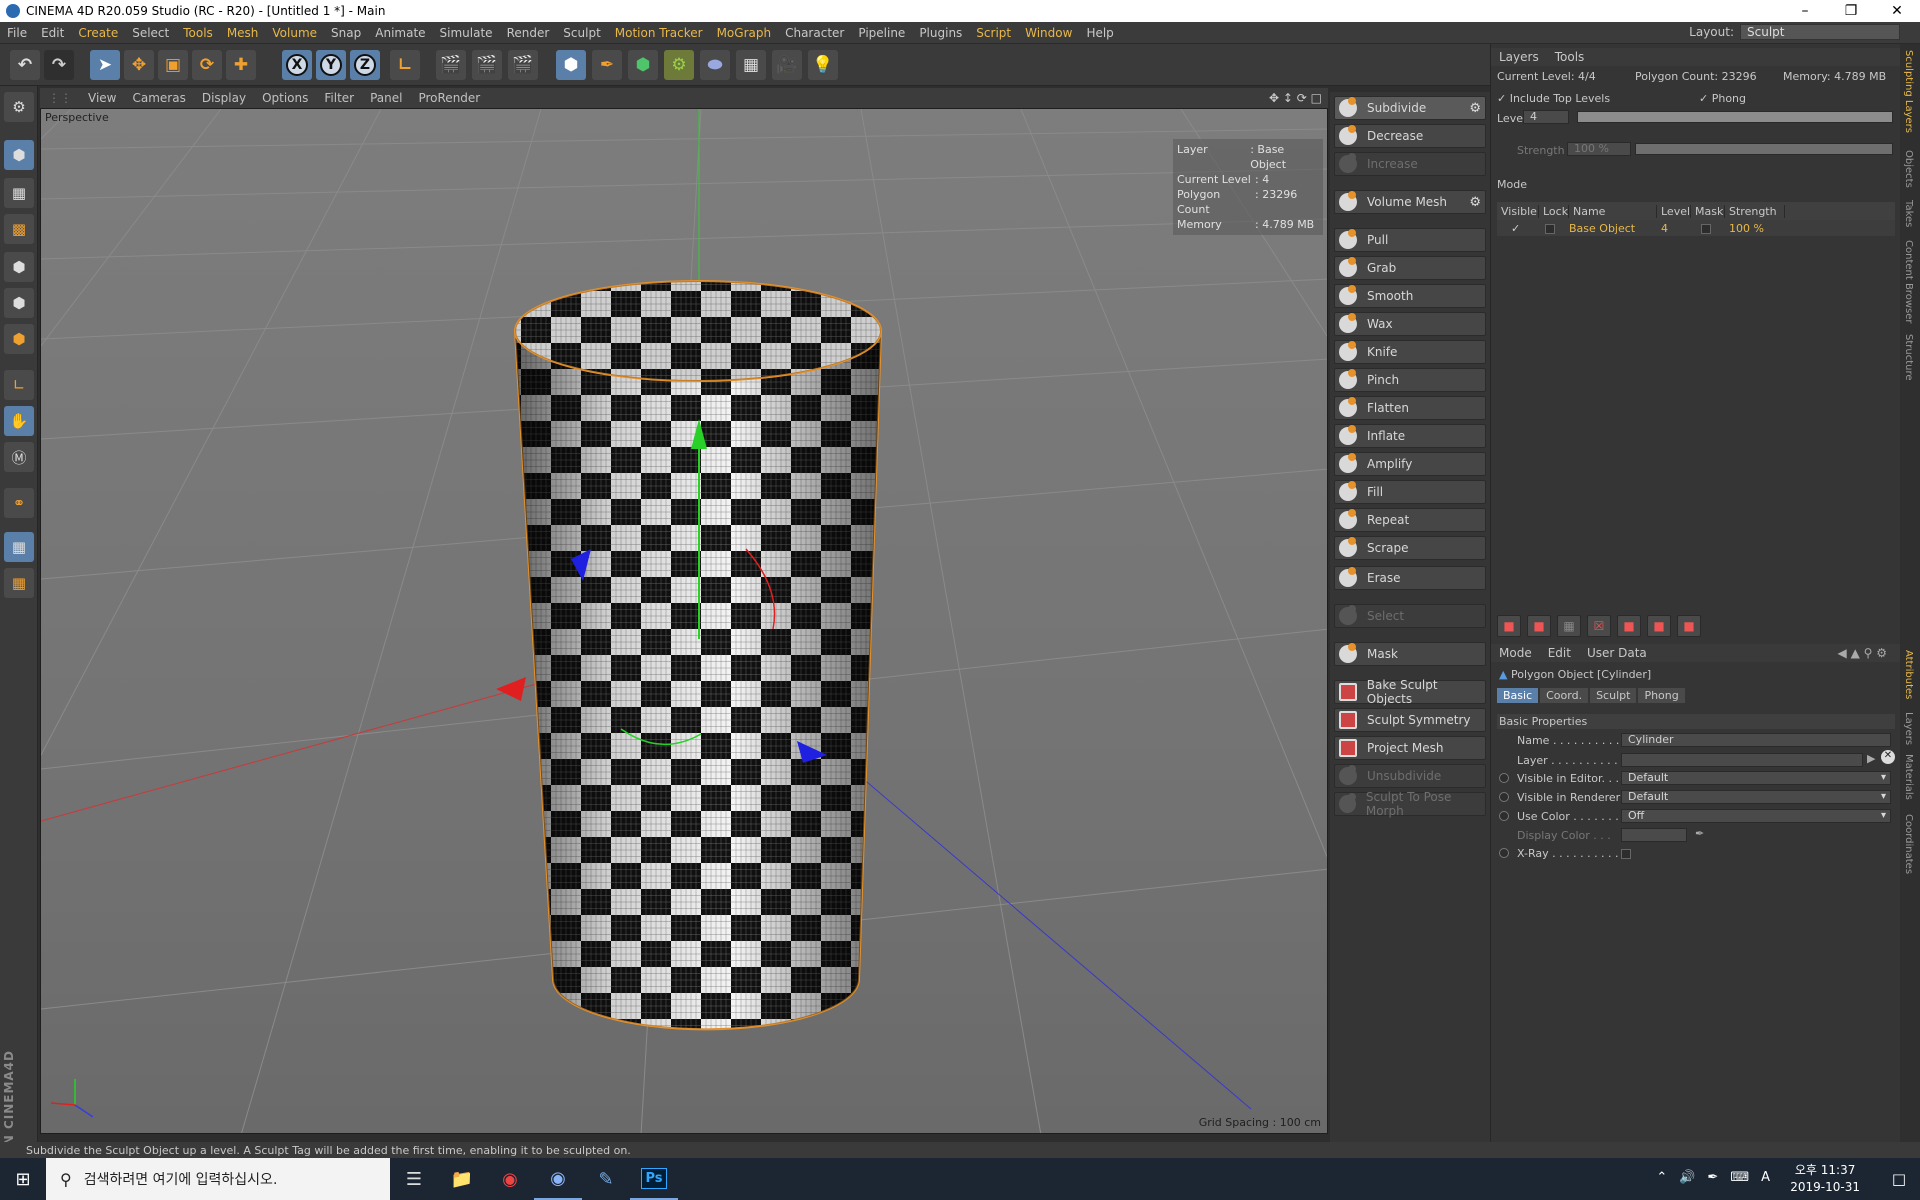 This screenshot has width=1920, height=1200. Describe the element at coordinates (331, 65) in the screenshot. I see `y-axis-lock-button: Y` at that location.